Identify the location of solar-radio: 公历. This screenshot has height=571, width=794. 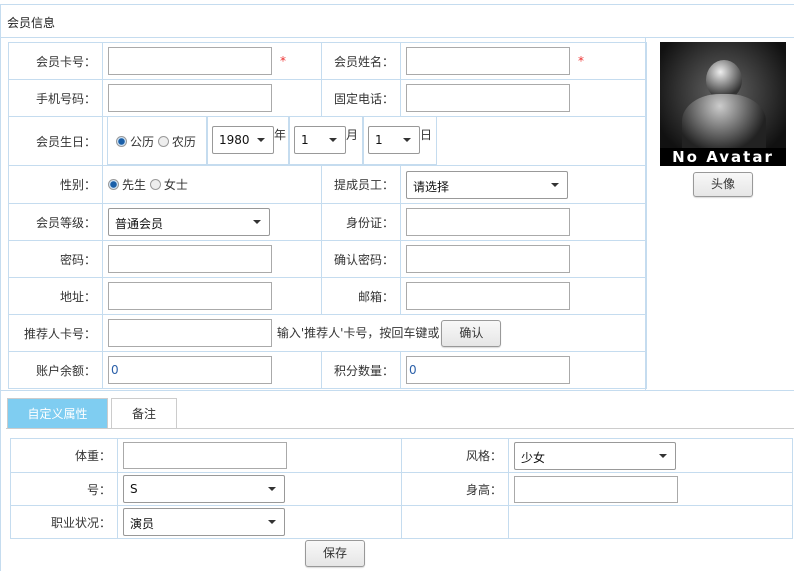
(135, 142).